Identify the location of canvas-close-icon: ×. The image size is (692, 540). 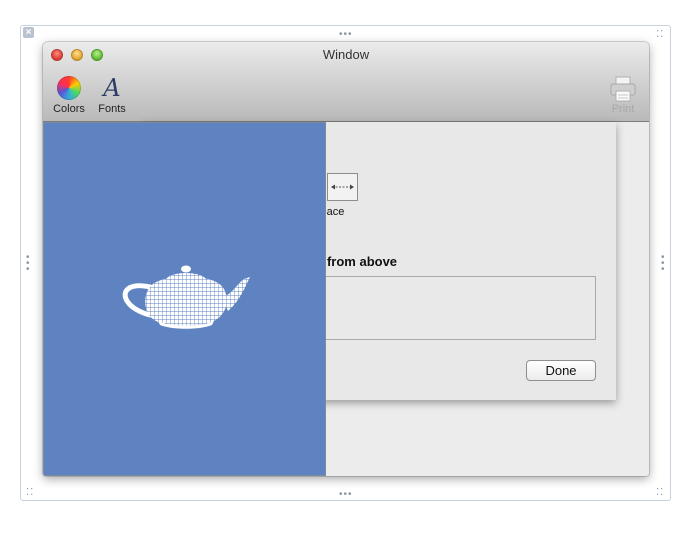
(28, 32).